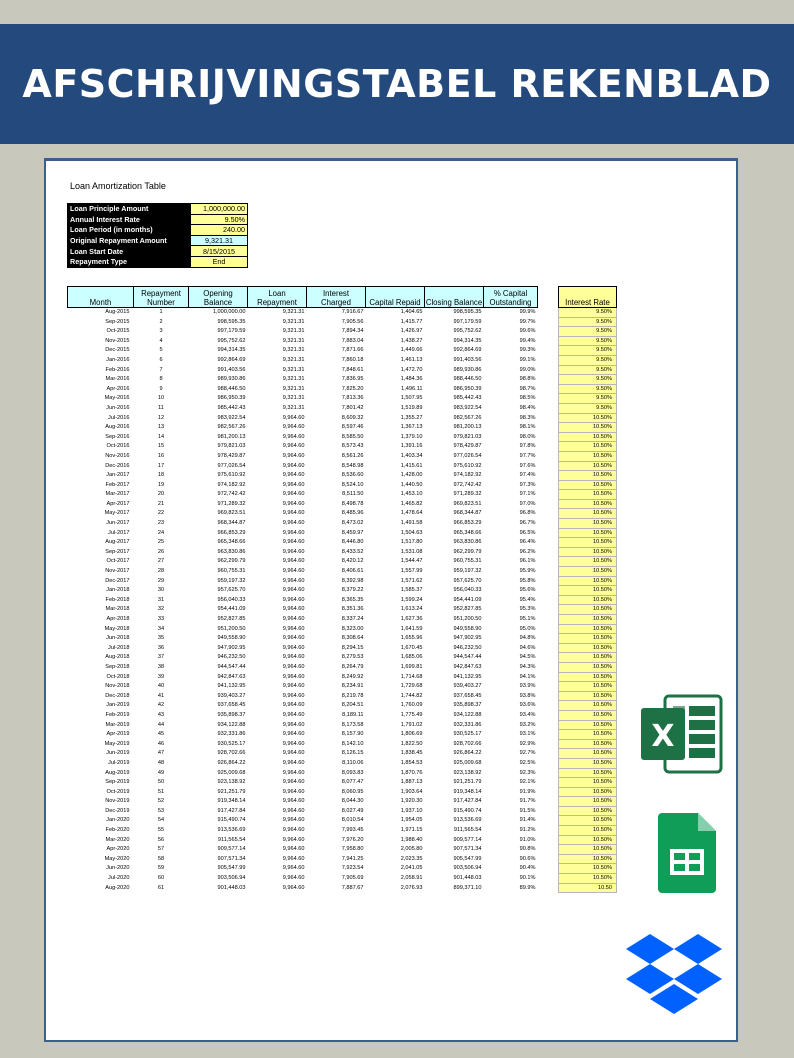 Image resolution: width=794 pixels, height=1058 pixels. What do you see at coordinates (161, 532) in the screenshot?
I see `repayment-number-cell: 24` at bounding box center [161, 532].